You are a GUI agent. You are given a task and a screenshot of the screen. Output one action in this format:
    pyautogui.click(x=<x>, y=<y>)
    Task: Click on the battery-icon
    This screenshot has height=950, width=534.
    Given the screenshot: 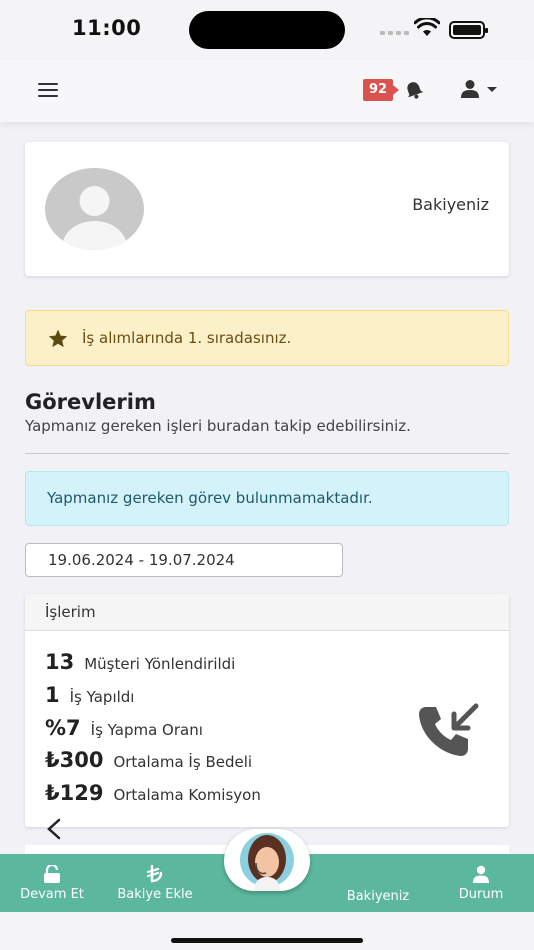 What is the action you would take?
    pyautogui.click(x=468, y=30)
    